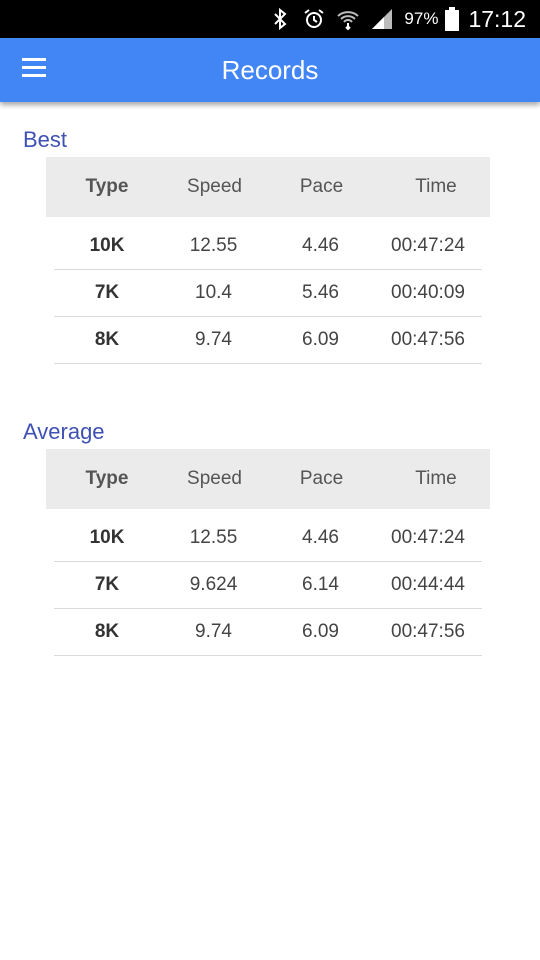 The height and width of the screenshot is (960, 540). What do you see at coordinates (428, 292) in the screenshot?
I see `row-time: 00:40:09` at bounding box center [428, 292].